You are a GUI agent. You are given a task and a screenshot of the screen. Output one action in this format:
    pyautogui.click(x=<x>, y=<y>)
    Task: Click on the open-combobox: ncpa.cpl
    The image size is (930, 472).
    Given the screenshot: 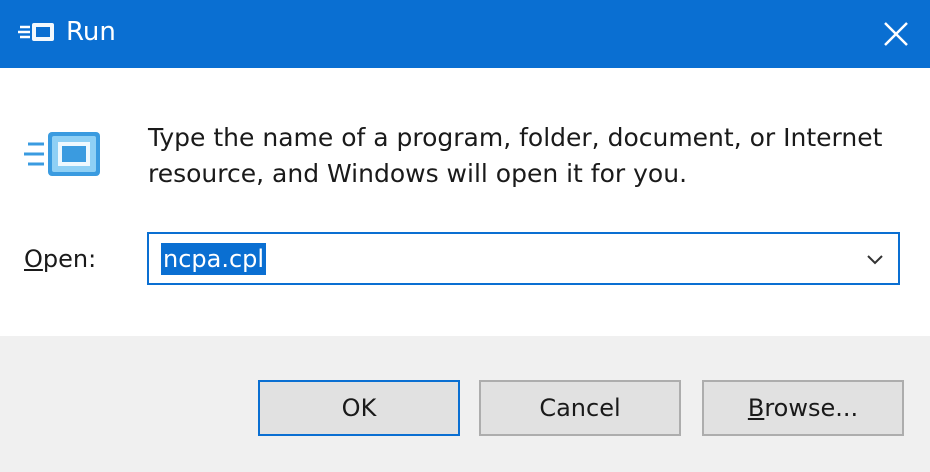 What is the action you would take?
    pyautogui.click(x=523, y=258)
    